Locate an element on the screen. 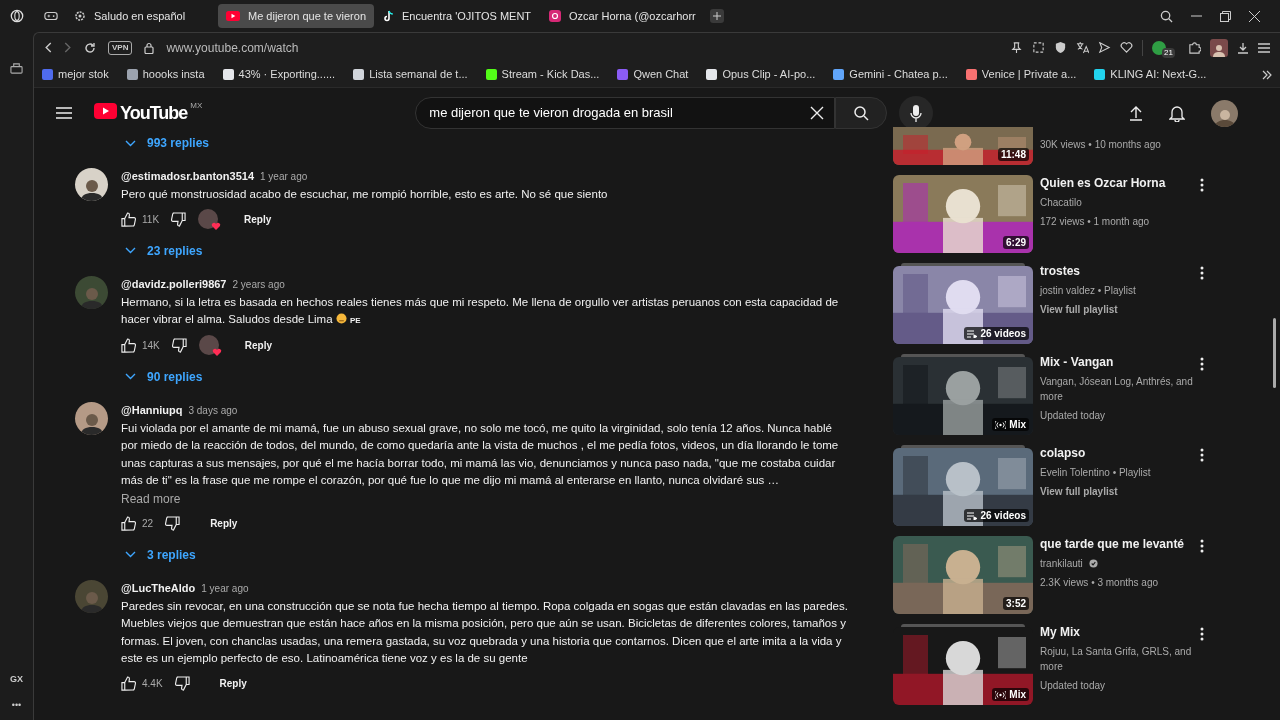 The height and width of the screenshot is (720, 1280). pin-icon is located at coordinates (1017, 47).